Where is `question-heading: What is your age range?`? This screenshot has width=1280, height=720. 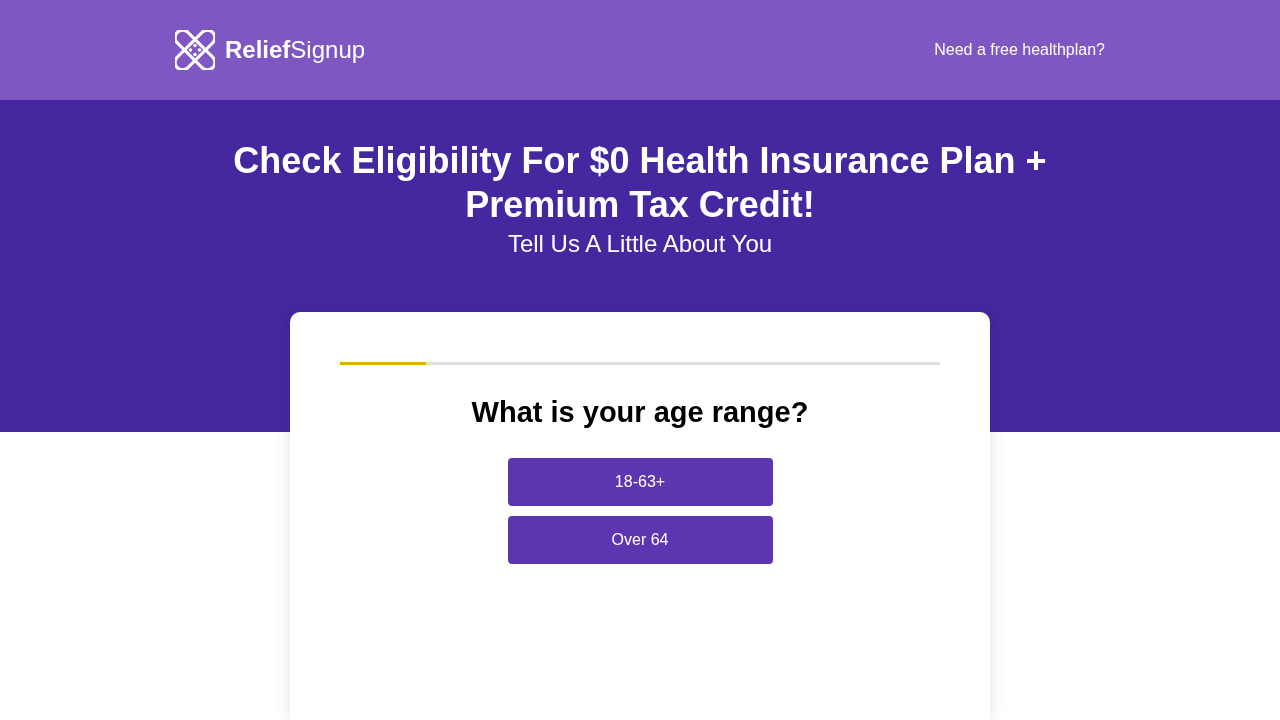
question-heading: What is your age range? is located at coordinates (640, 412).